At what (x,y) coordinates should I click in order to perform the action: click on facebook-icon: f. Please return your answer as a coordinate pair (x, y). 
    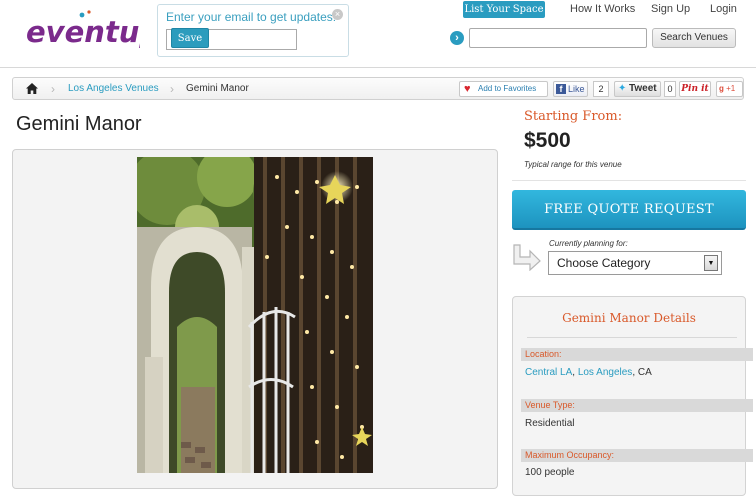
    Looking at the image, I should click on (561, 89).